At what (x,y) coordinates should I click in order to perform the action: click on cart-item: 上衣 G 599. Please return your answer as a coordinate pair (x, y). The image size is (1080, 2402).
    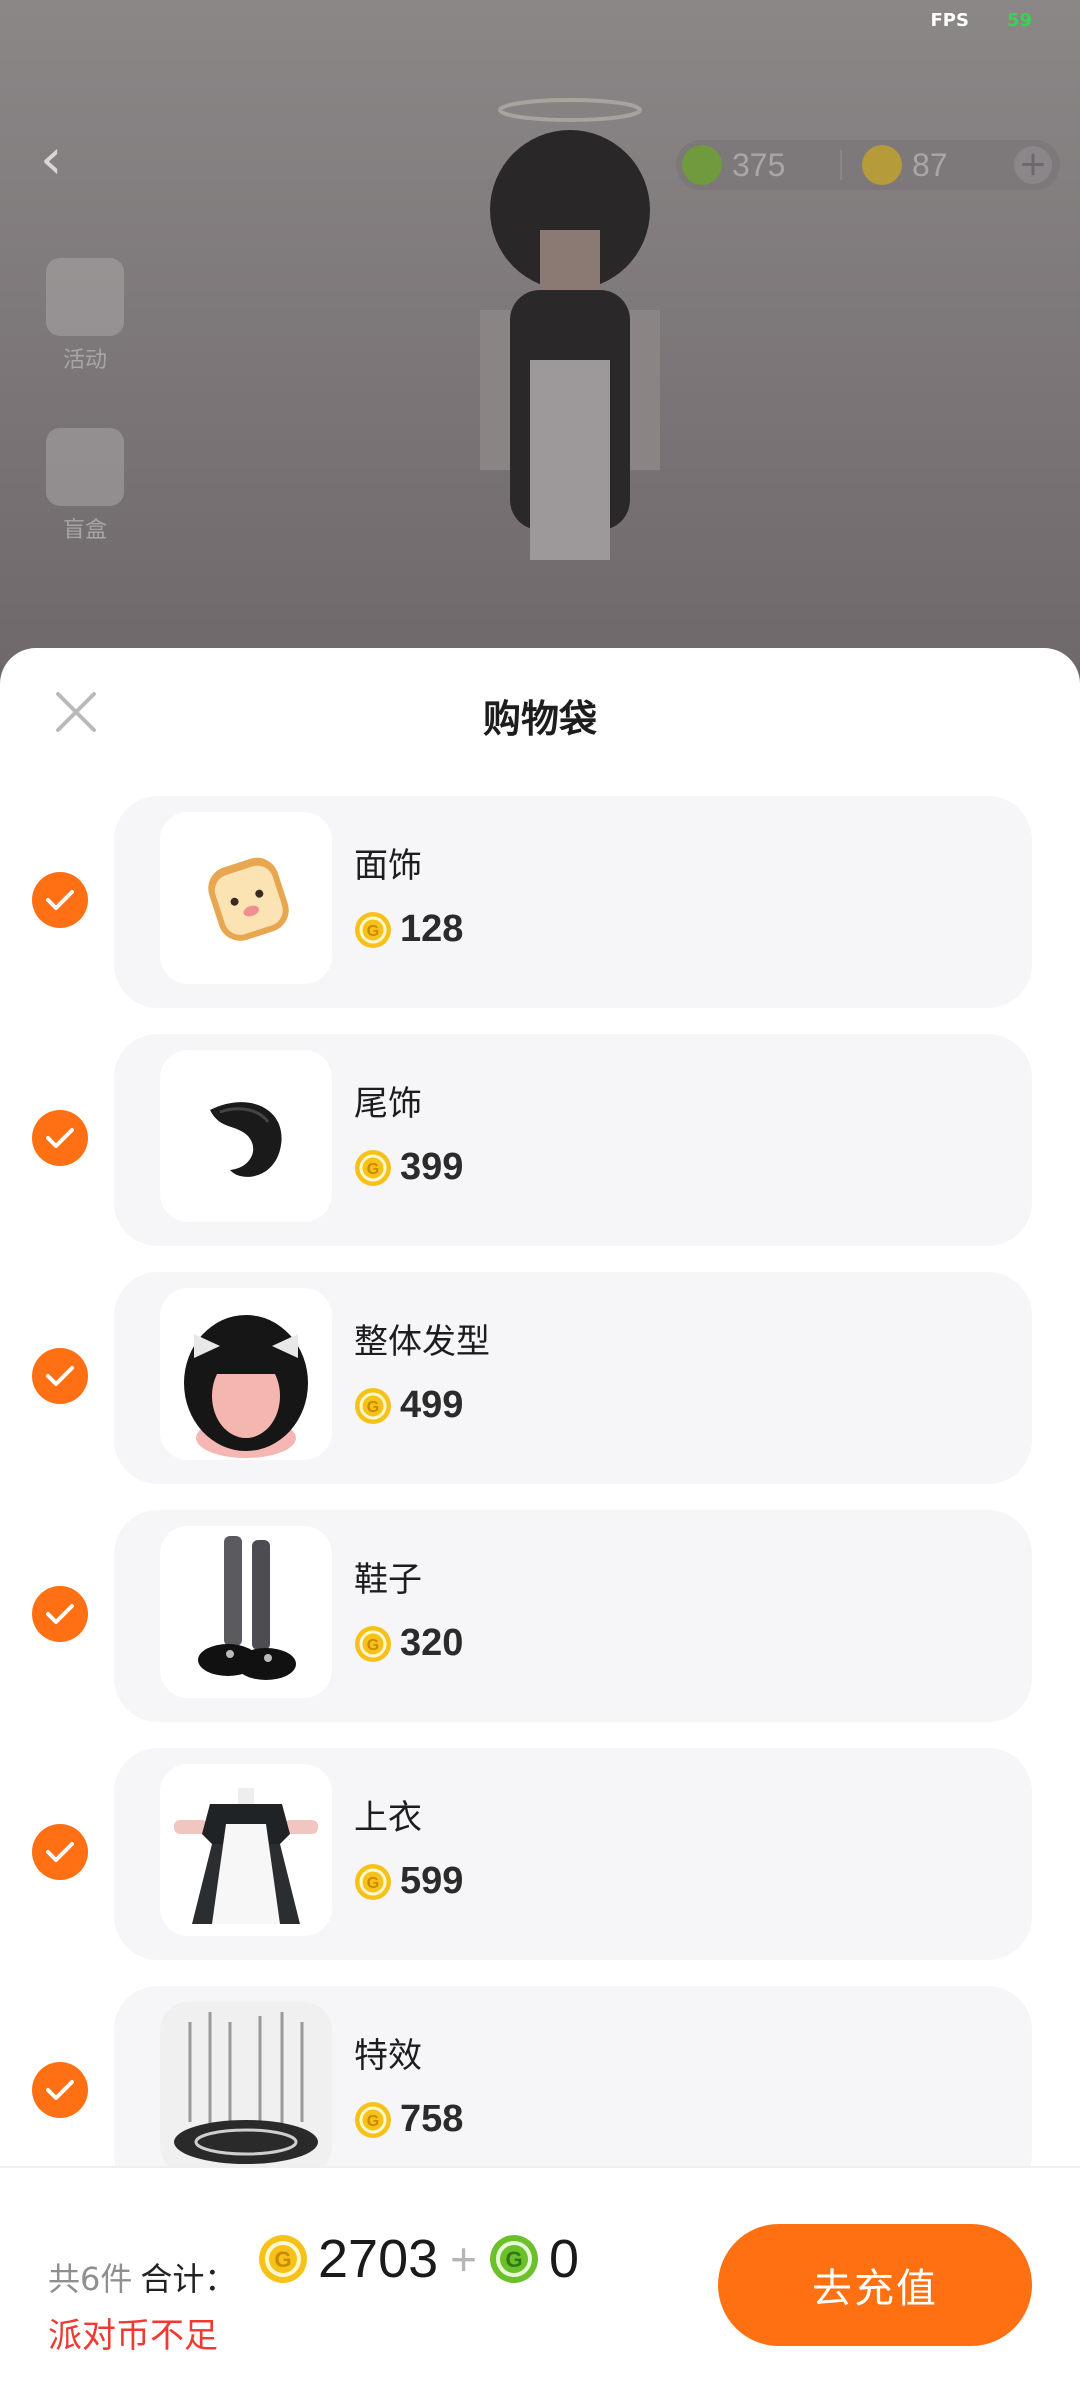
    Looking at the image, I should click on (540, 1867).